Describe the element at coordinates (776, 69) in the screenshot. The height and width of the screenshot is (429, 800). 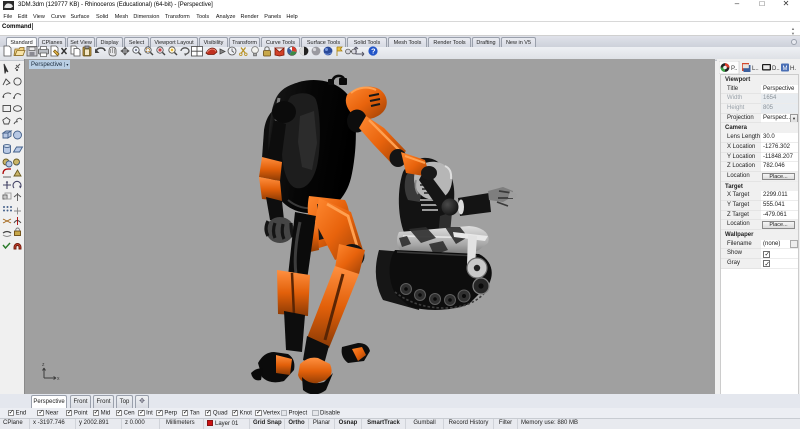
I see `svg-text: D..` at that location.